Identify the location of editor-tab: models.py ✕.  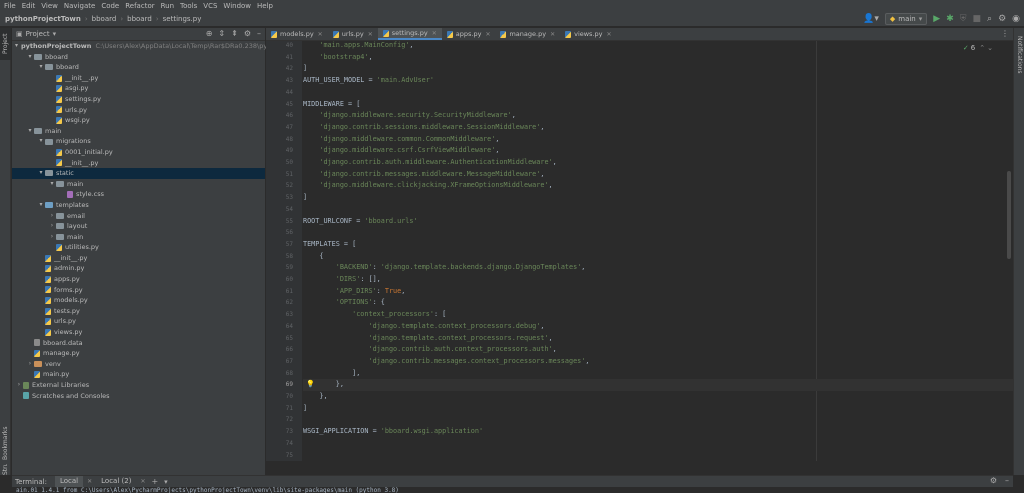
(297, 34).